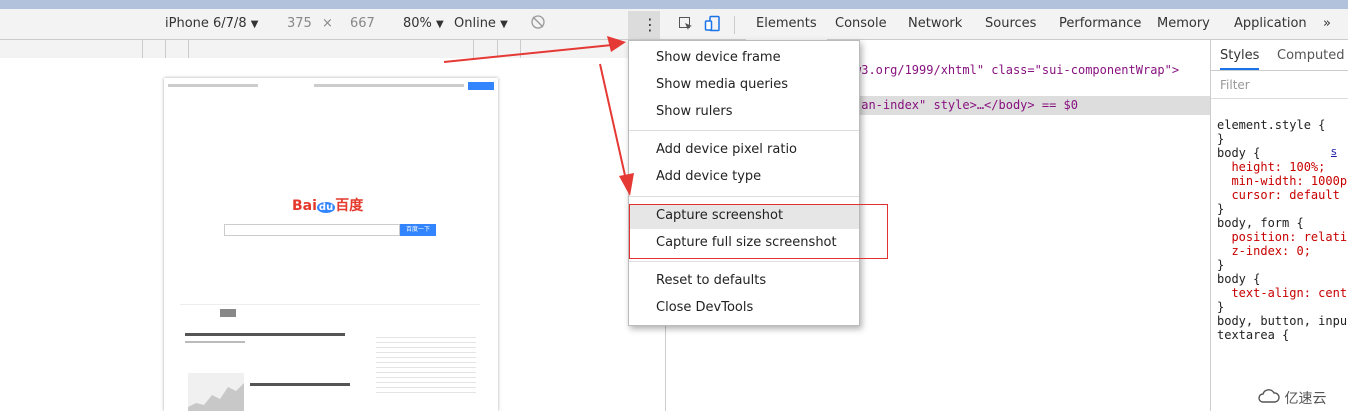 The image size is (1348, 411). I want to click on cloud-icon, so click(1271, 398).